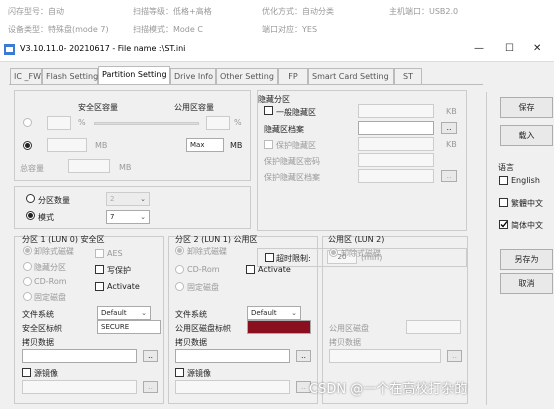  What do you see at coordinates (82, 122) in the screenshot?
I see `percent-unit: %` at bounding box center [82, 122].